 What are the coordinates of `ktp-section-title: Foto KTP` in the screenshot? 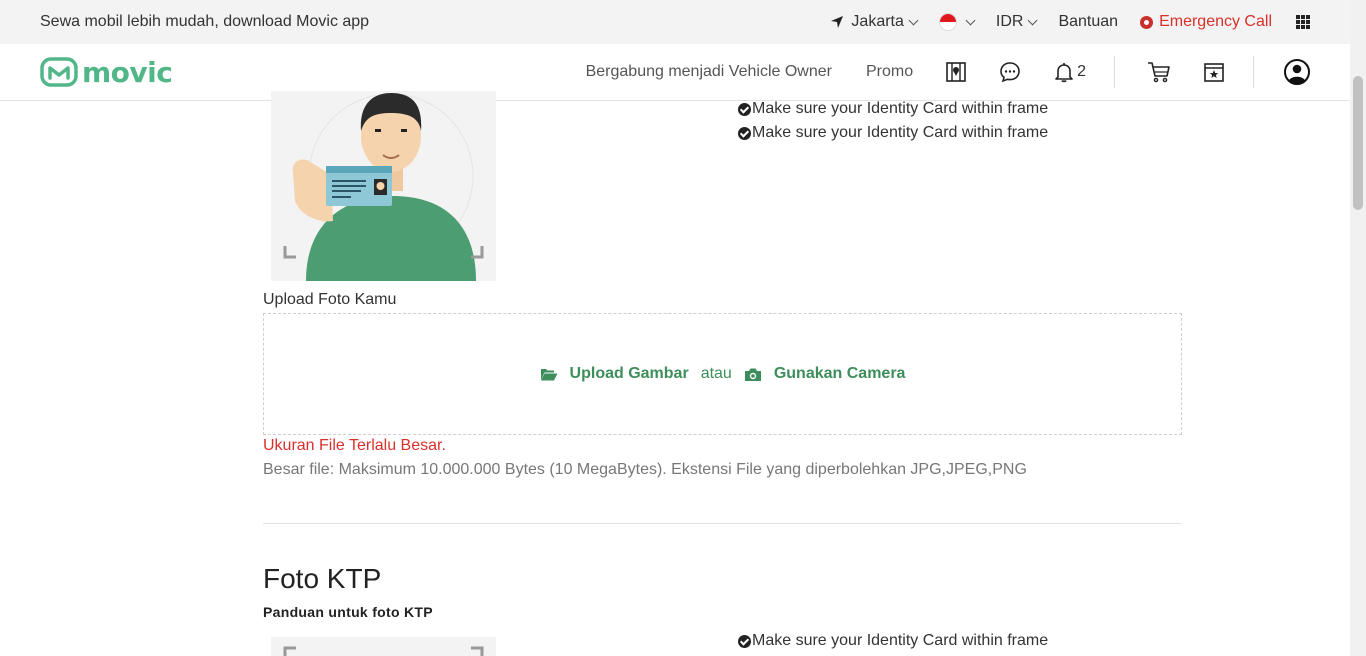 It's located at (322, 578).